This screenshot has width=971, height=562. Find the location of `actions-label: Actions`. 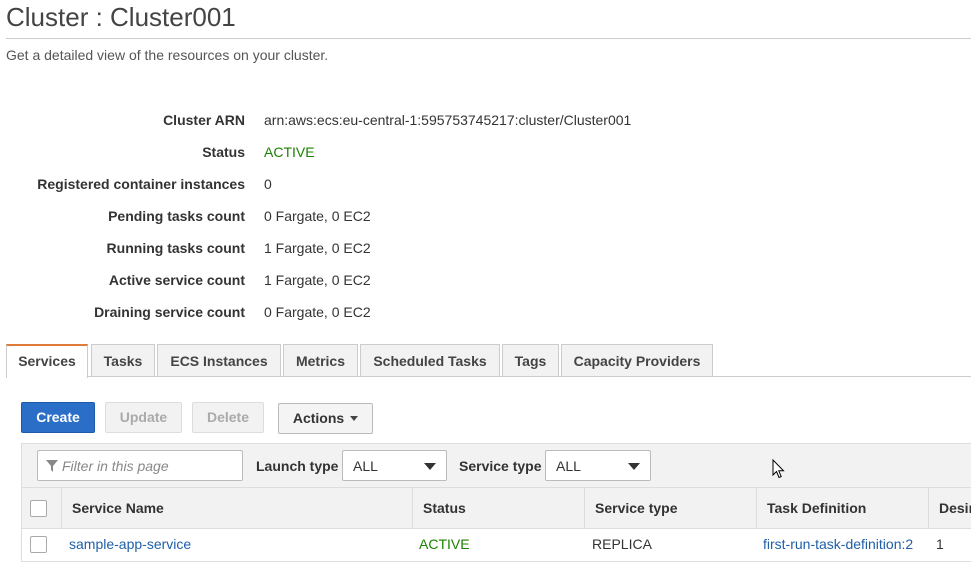

actions-label: Actions is located at coordinates (318, 418).